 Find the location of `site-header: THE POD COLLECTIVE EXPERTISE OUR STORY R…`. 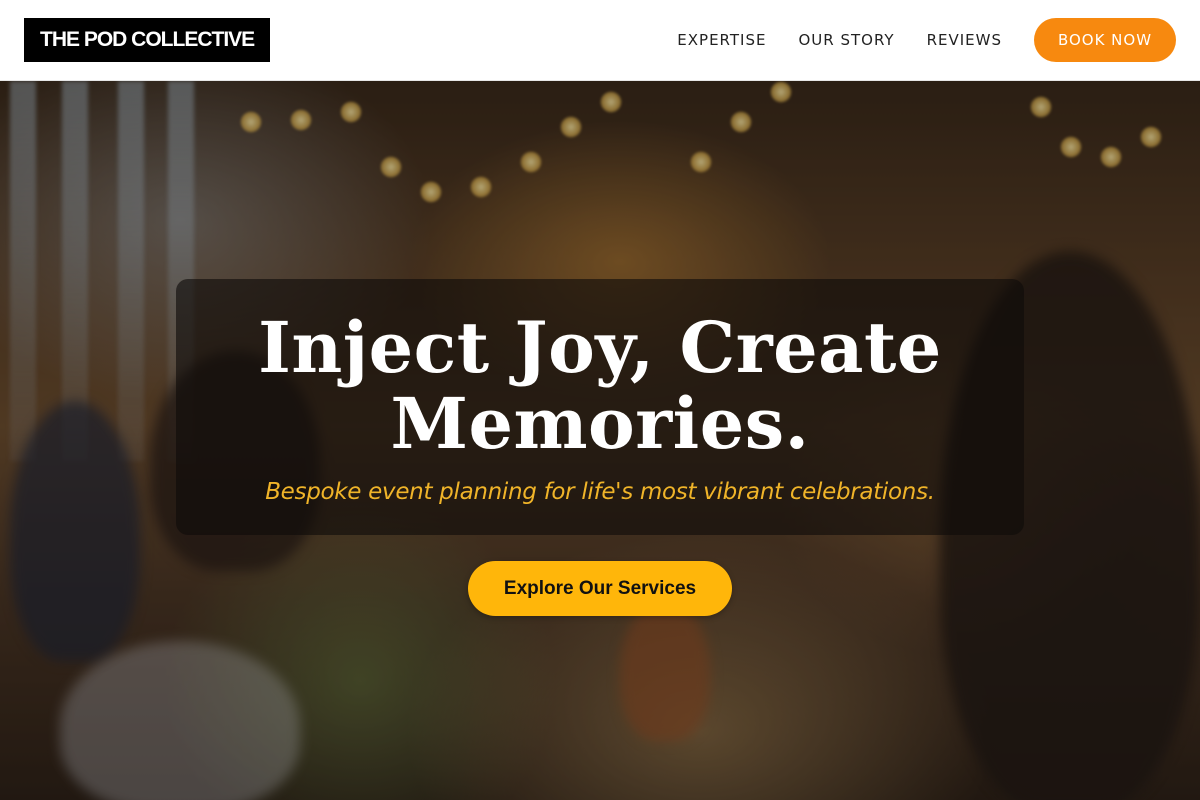

site-header: THE POD COLLECTIVE EXPERTISE OUR STORY R… is located at coordinates (600, 40).